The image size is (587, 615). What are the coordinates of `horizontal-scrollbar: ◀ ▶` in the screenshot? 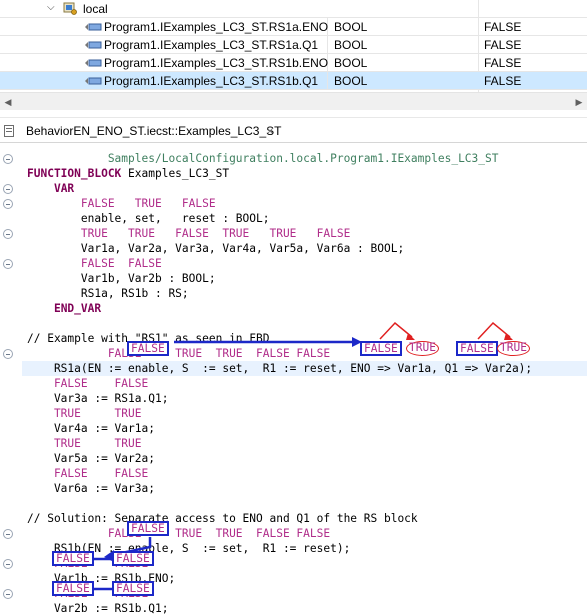 It's located at (293, 101).